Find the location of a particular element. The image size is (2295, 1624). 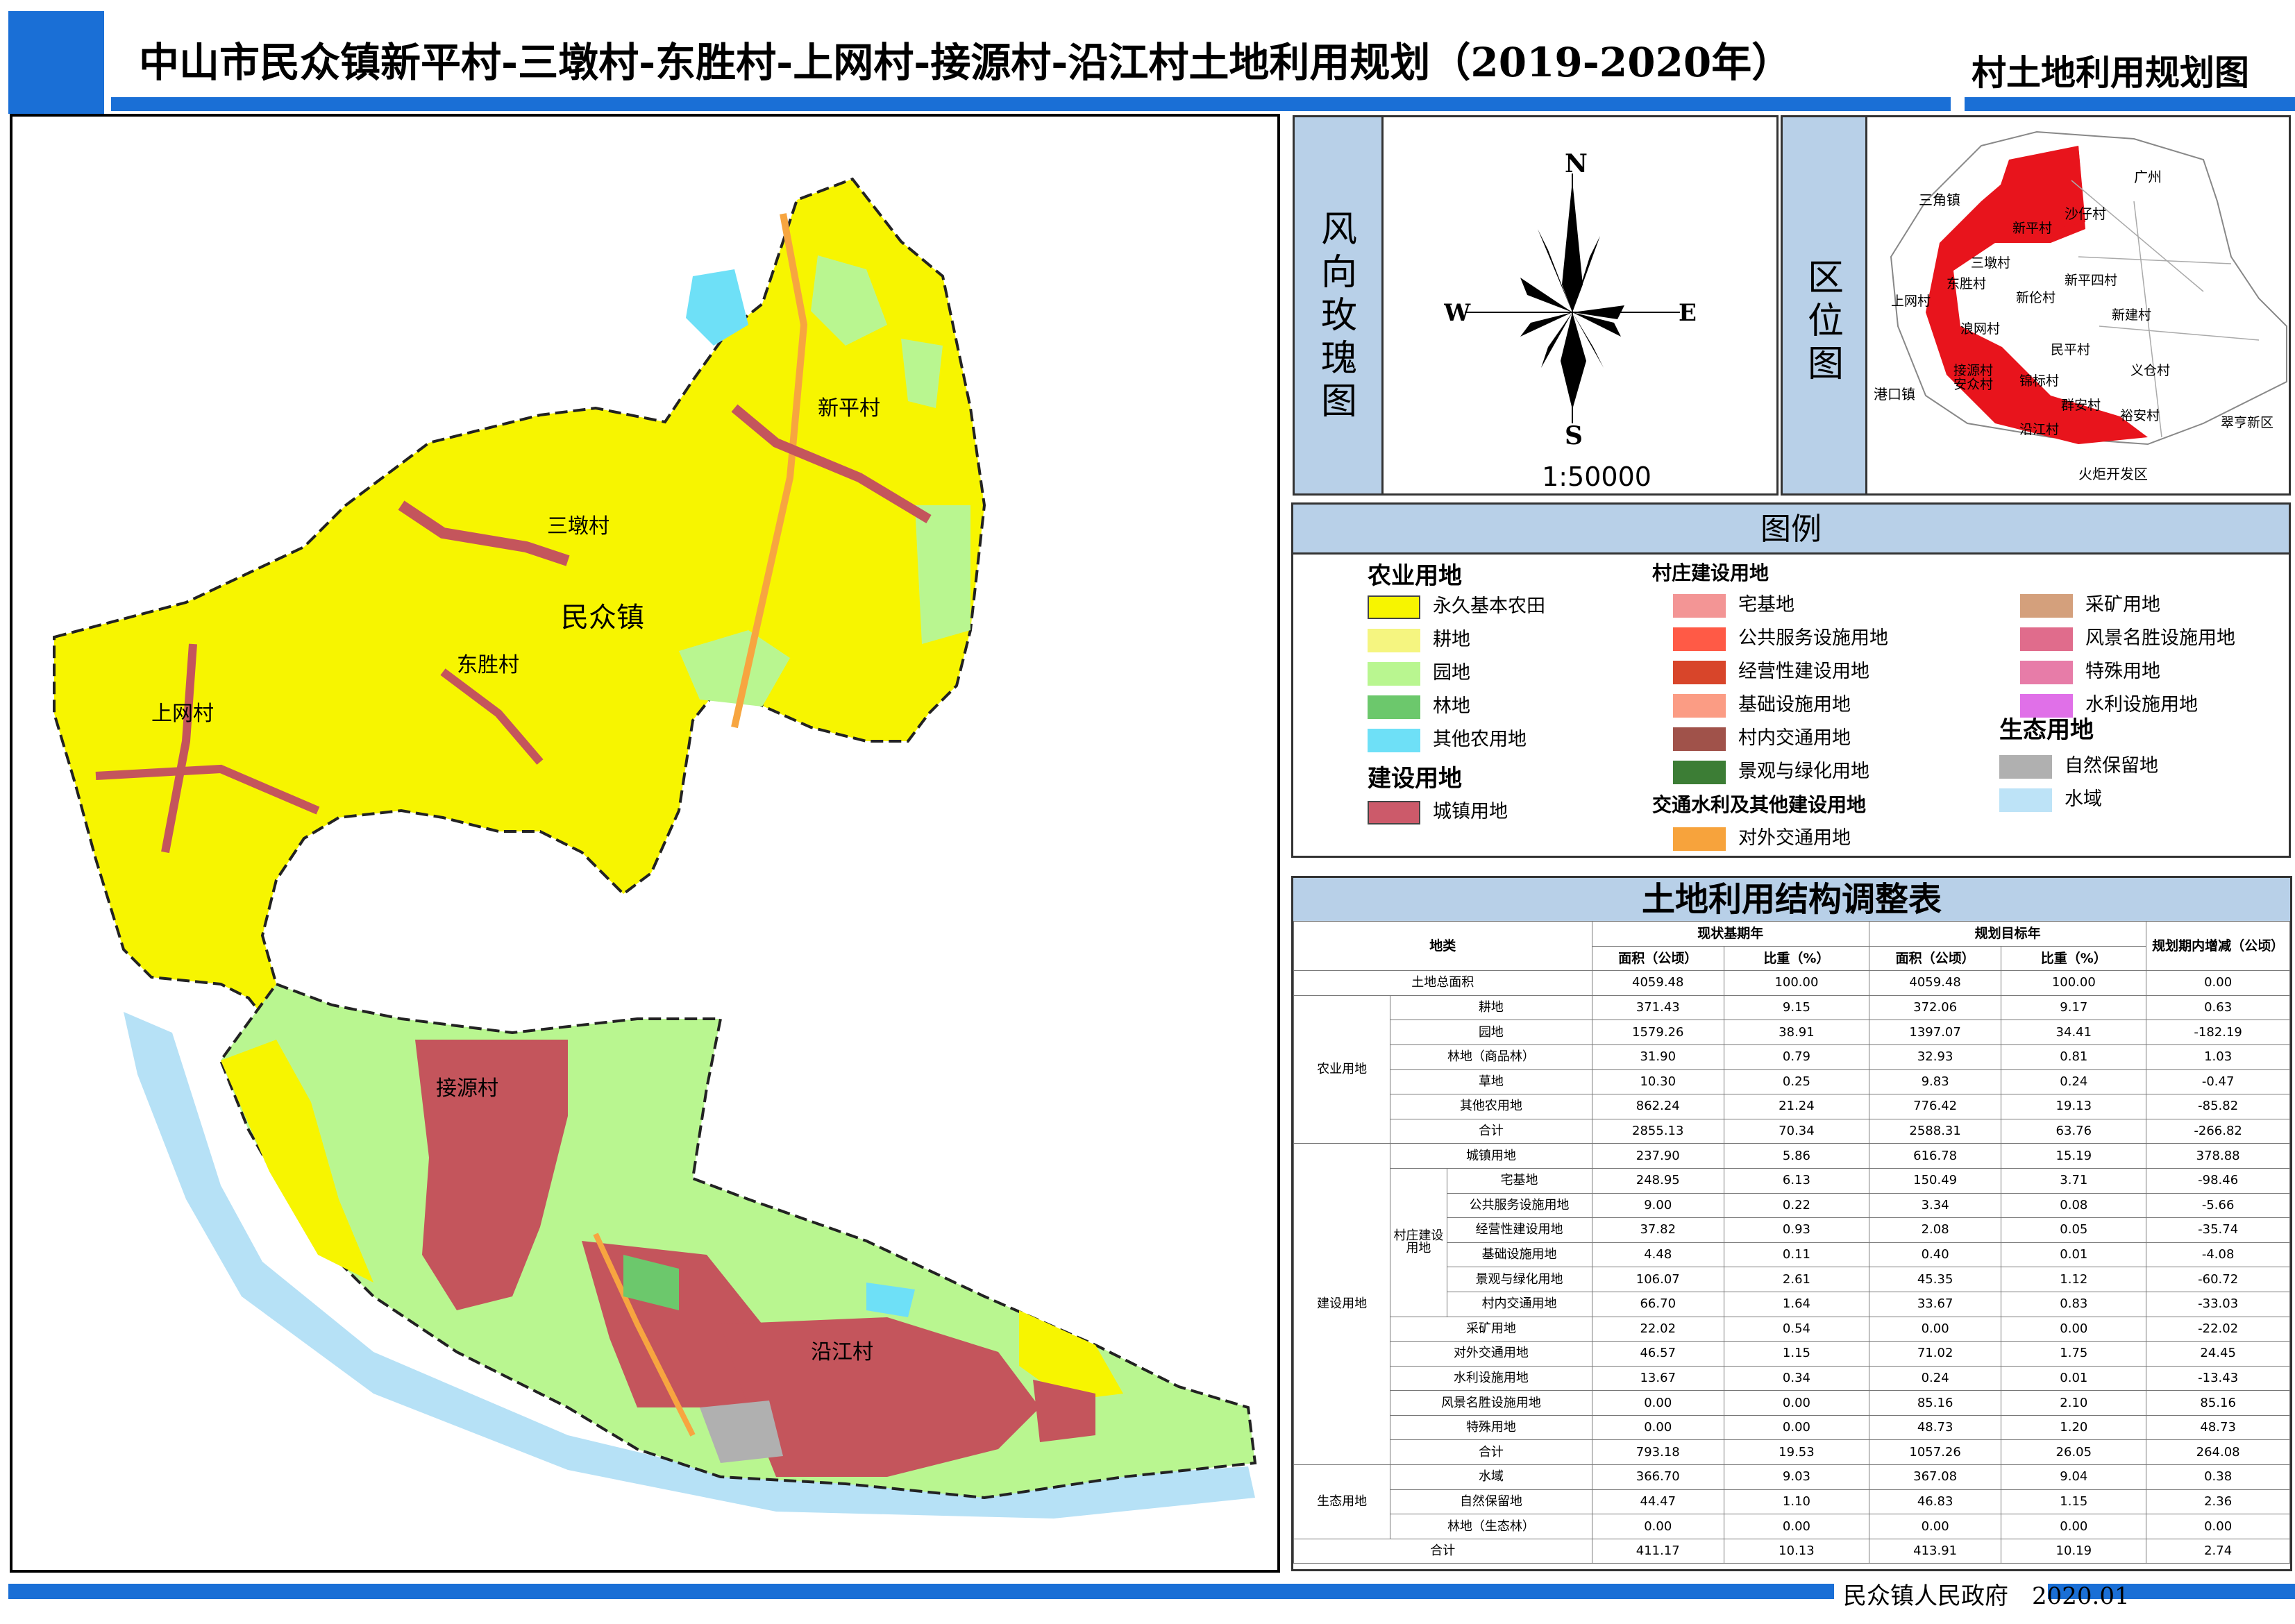

table-cell: 3.71 is located at coordinates (2074, 1180).